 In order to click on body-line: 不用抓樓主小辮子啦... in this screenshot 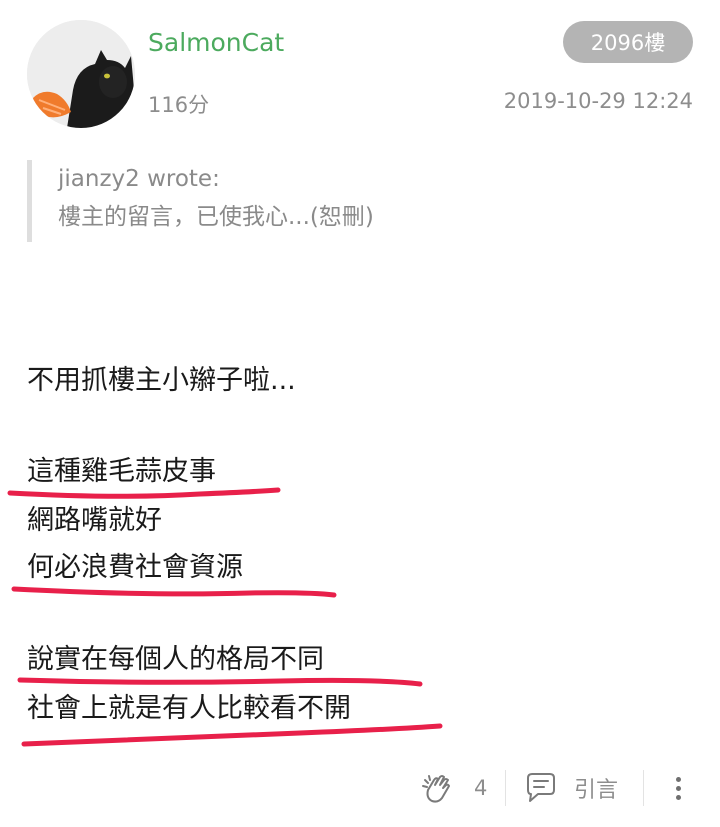, I will do `click(161, 380)`.